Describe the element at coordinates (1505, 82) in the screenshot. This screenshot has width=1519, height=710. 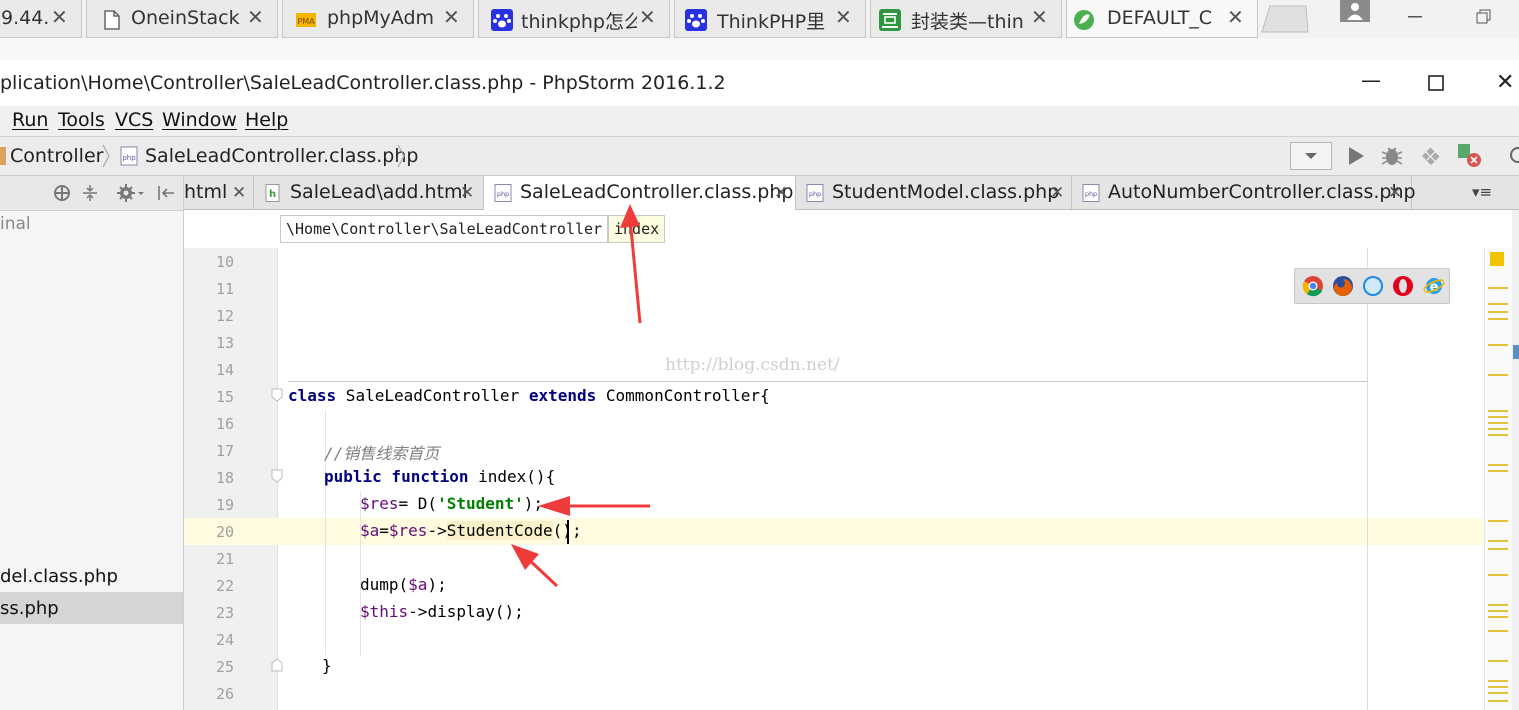
I see `close-button: ✕` at that location.